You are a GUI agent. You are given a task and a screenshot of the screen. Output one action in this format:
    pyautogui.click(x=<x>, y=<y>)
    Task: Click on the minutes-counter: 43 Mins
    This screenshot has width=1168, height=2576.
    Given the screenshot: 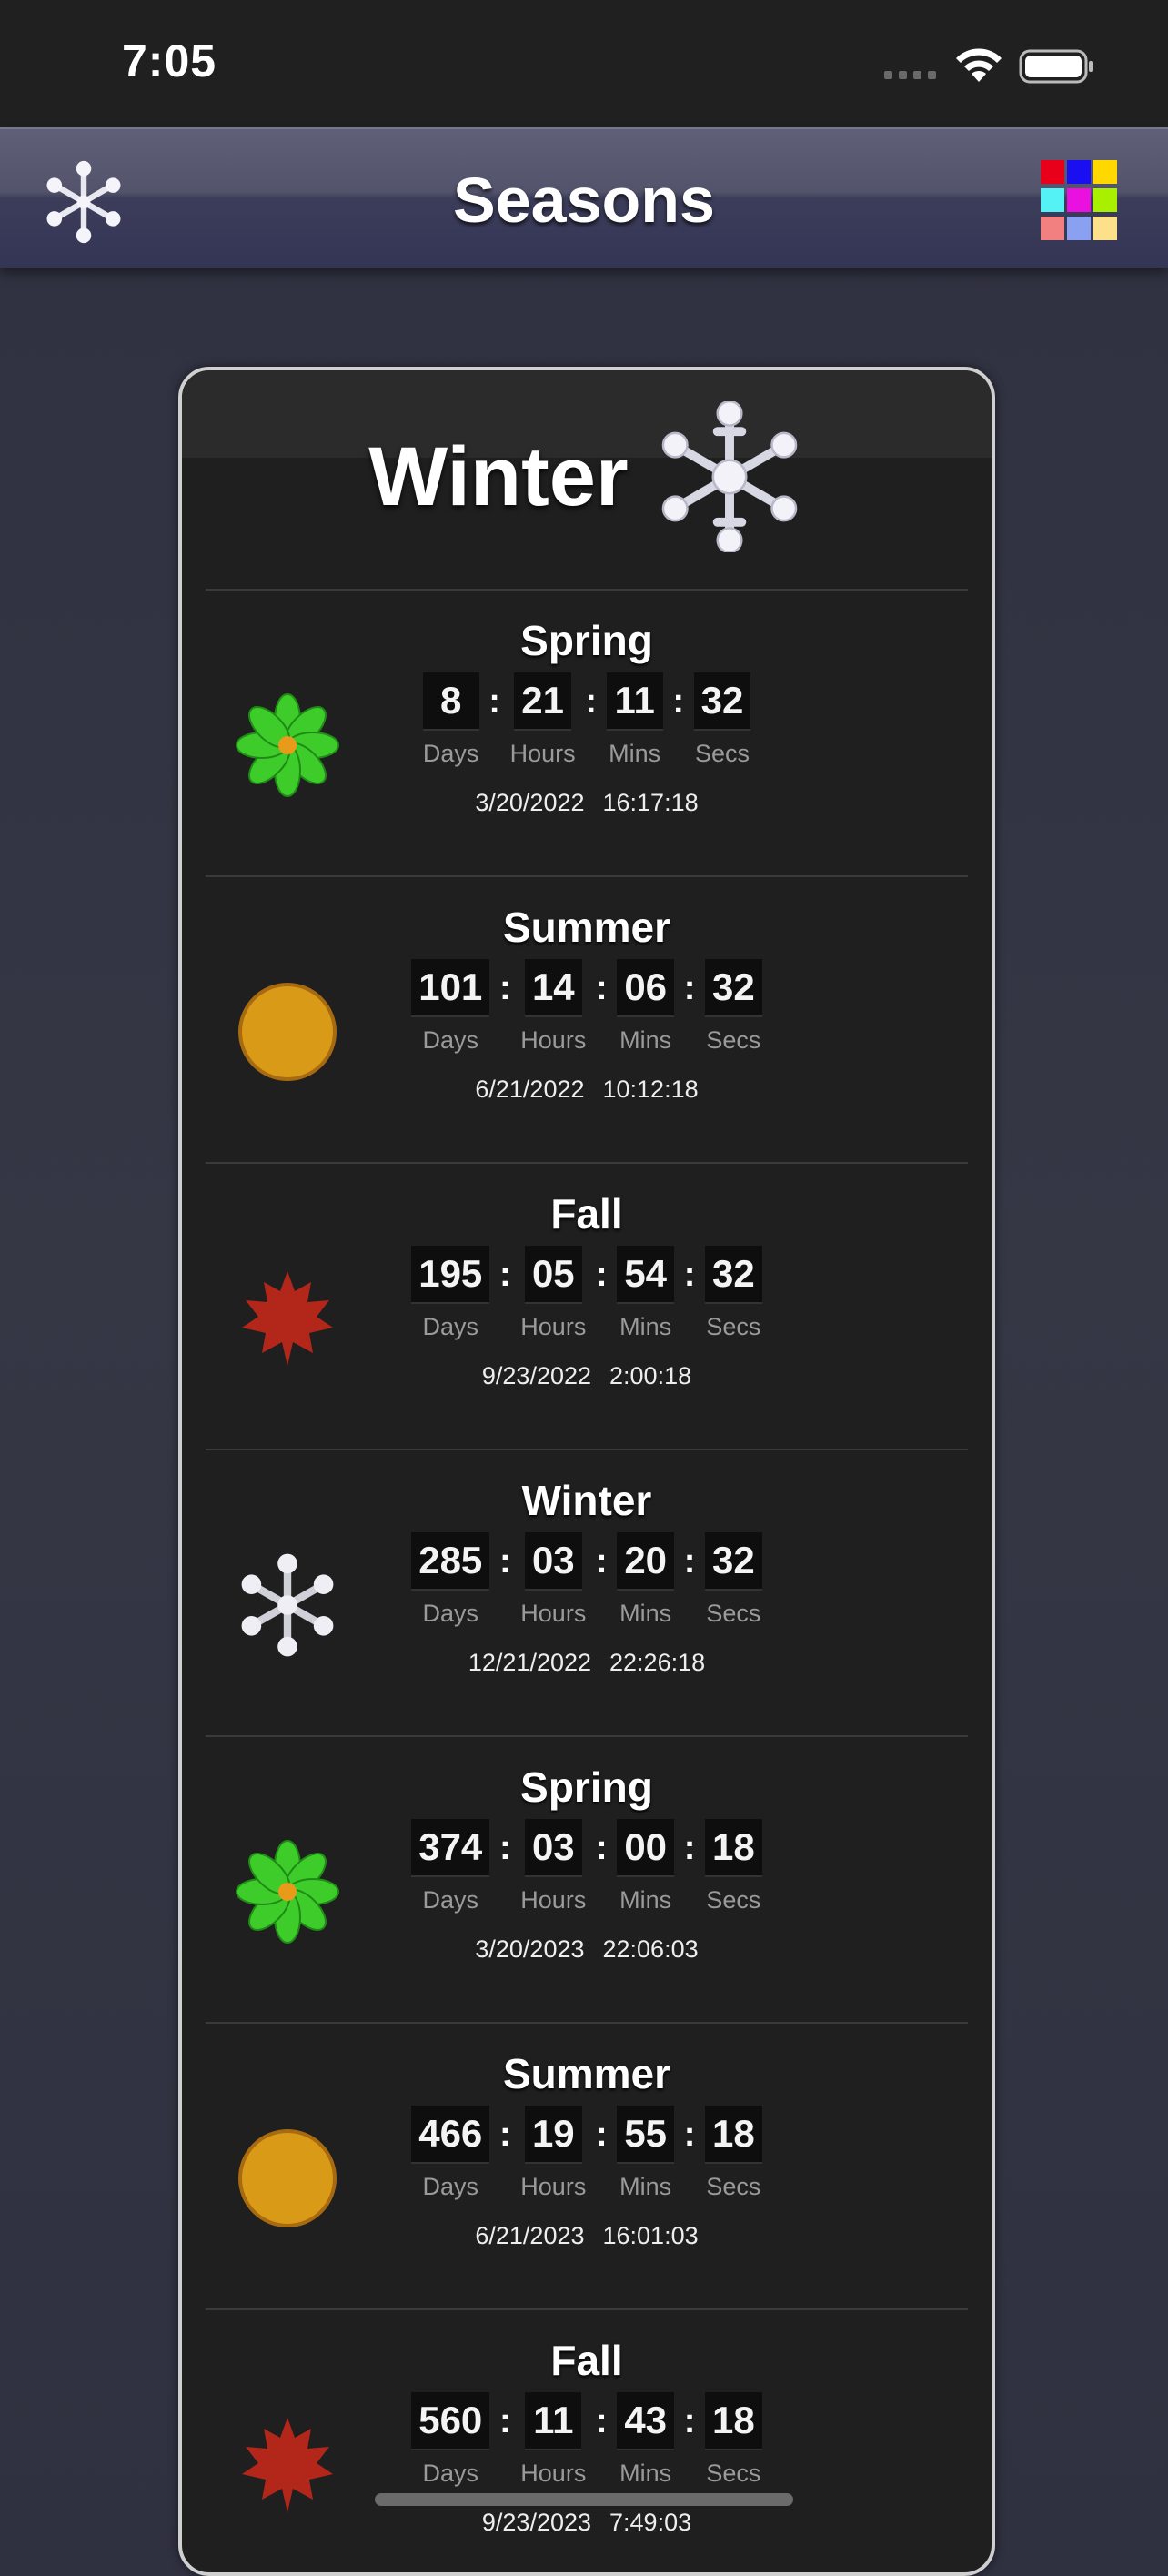 What is the action you would take?
    pyautogui.click(x=646, y=2440)
    